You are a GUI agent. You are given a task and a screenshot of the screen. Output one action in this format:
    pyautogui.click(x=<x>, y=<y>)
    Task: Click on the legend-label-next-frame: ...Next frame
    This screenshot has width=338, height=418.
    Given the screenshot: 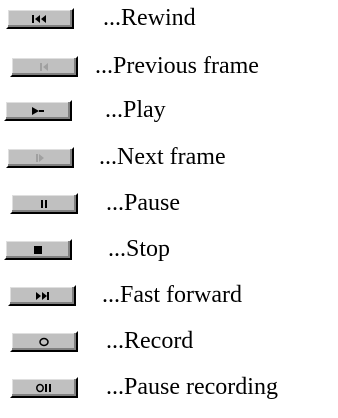 What is the action you would take?
    pyautogui.click(x=162, y=157)
    